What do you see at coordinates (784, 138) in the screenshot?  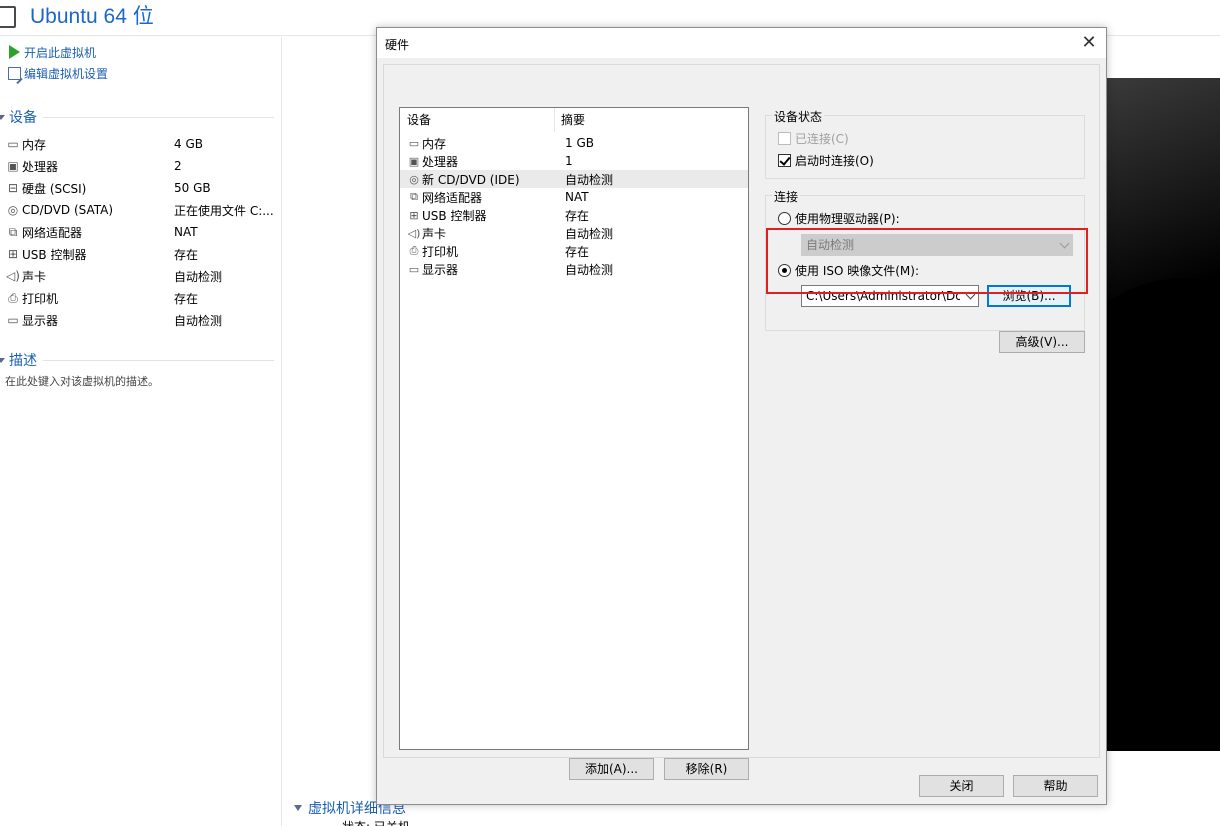 I see `checkbox-box` at bounding box center [784, 138].